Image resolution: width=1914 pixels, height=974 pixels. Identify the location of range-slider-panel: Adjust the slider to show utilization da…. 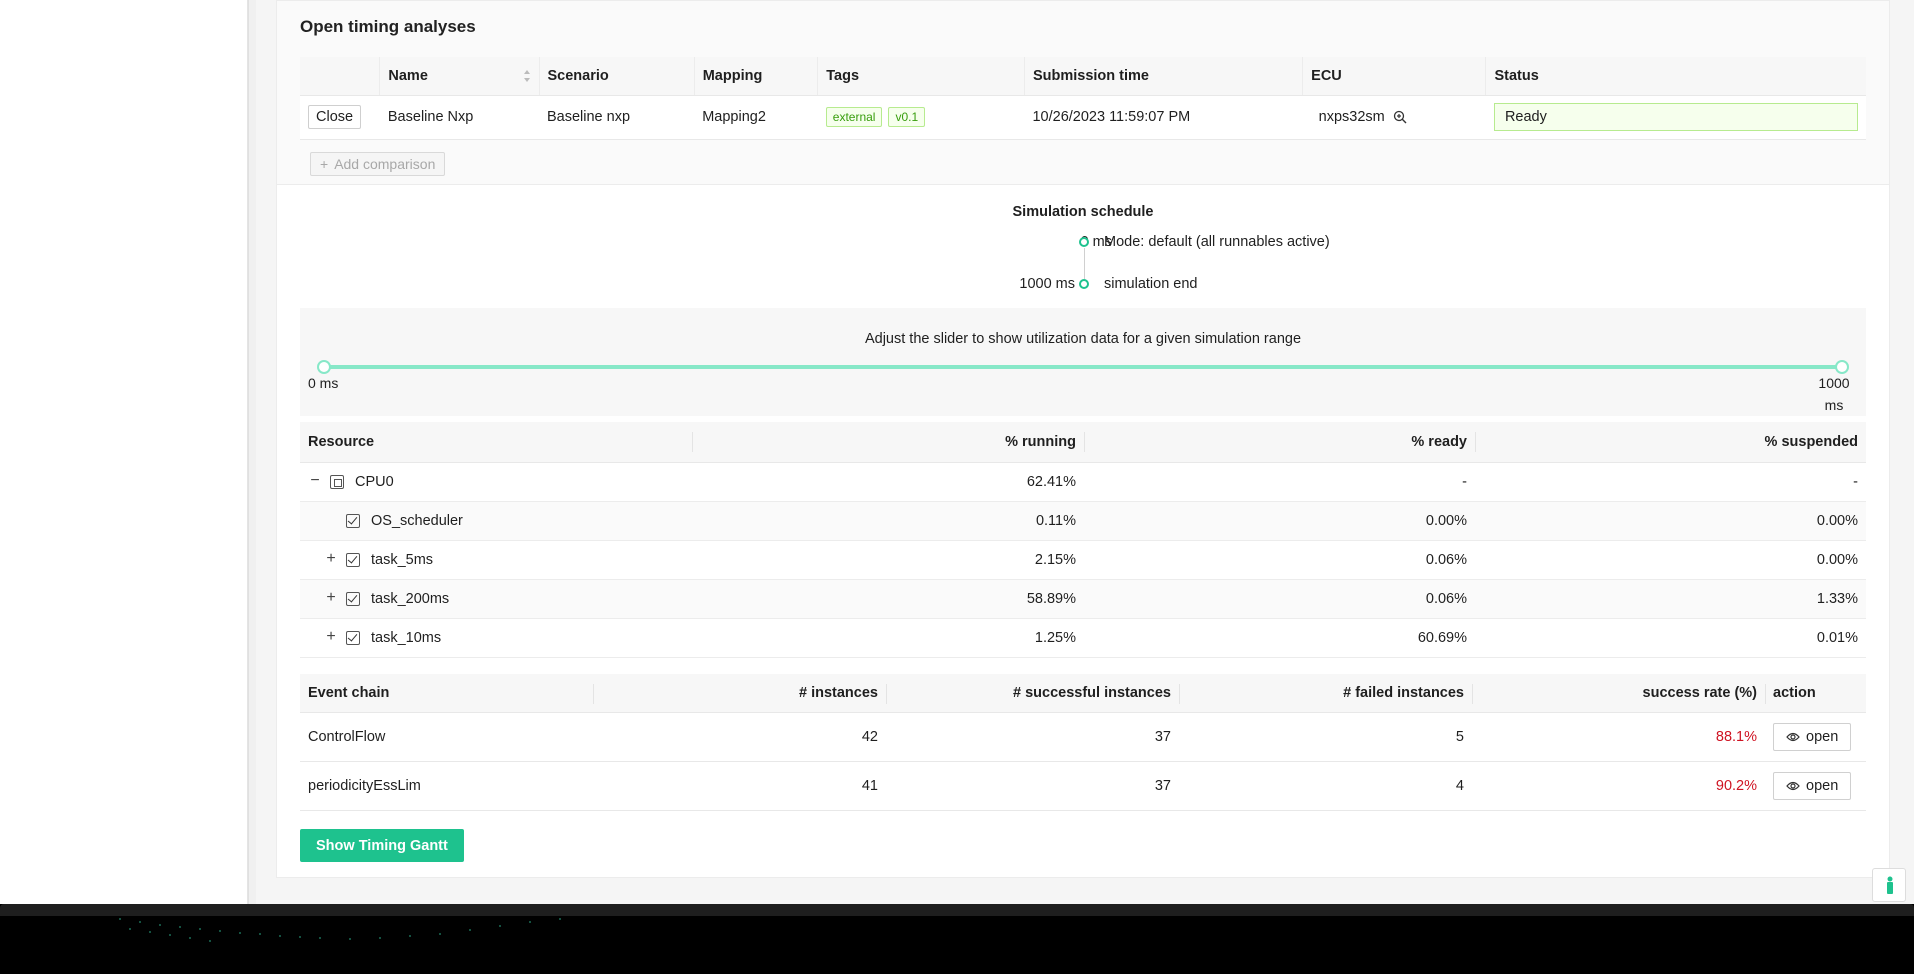
(1083, 362).